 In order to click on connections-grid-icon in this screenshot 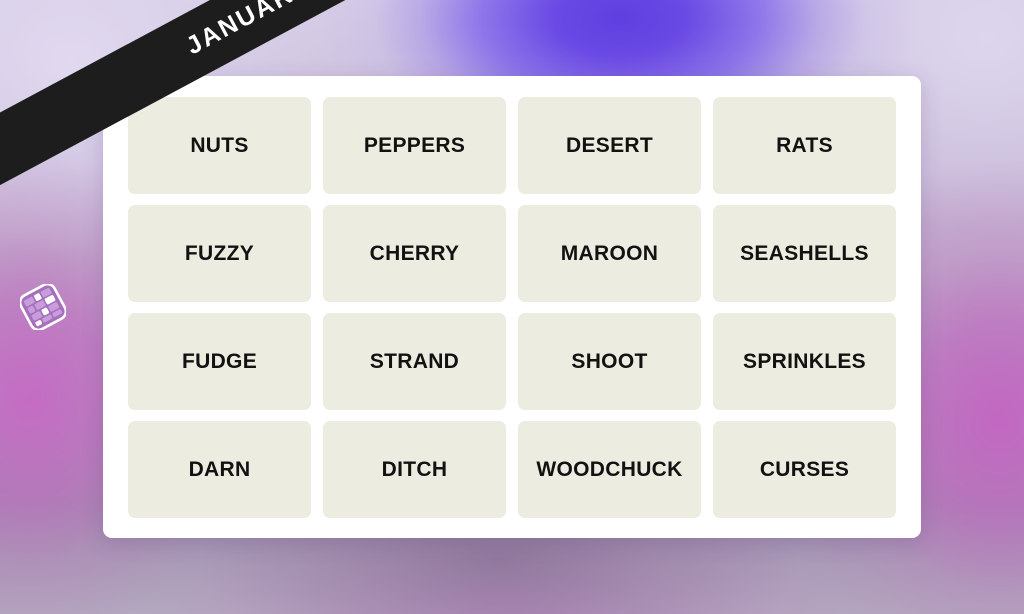, I will do `click(43, 307)`.